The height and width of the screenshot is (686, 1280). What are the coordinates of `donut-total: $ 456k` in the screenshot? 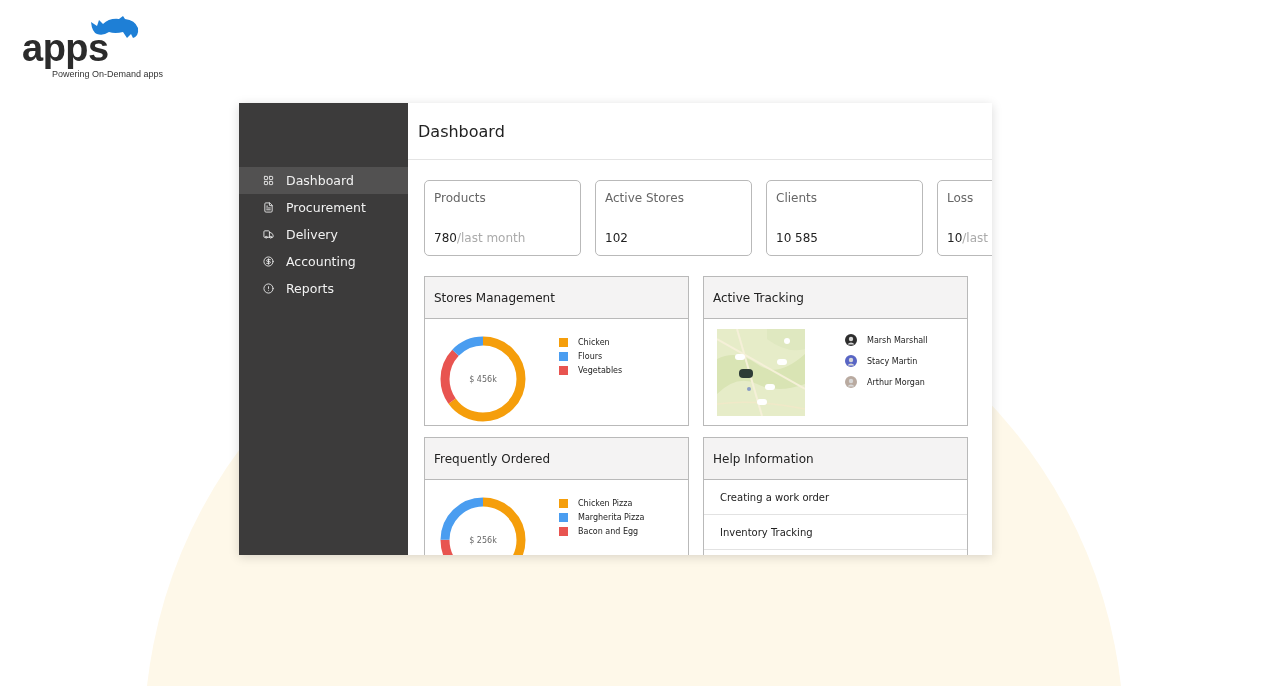 It's located at (483, 379).